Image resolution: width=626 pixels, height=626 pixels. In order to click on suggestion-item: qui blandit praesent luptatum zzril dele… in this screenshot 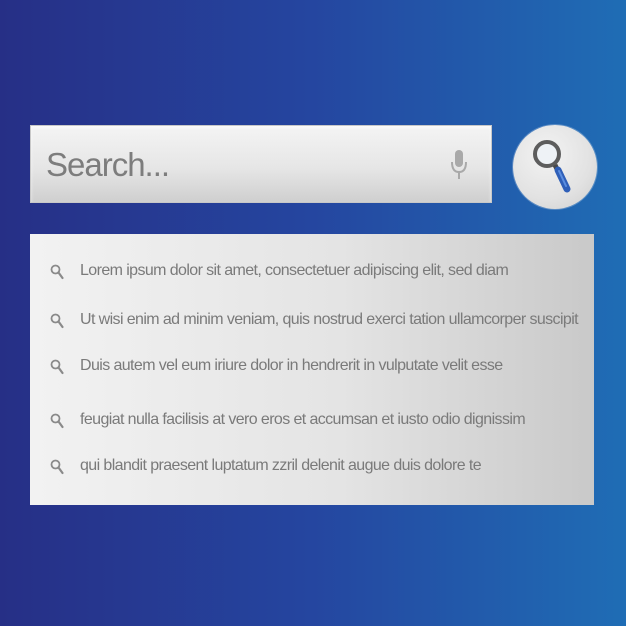, I will do `click(310, 468)`.